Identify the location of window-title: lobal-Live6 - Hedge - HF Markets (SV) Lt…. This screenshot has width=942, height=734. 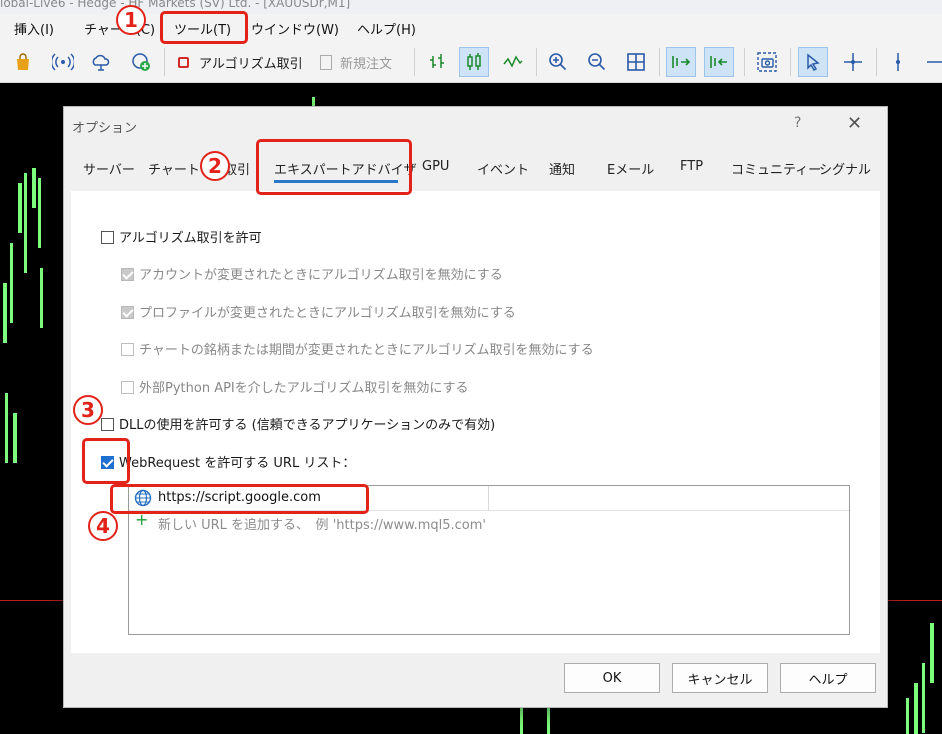
(175, 5).